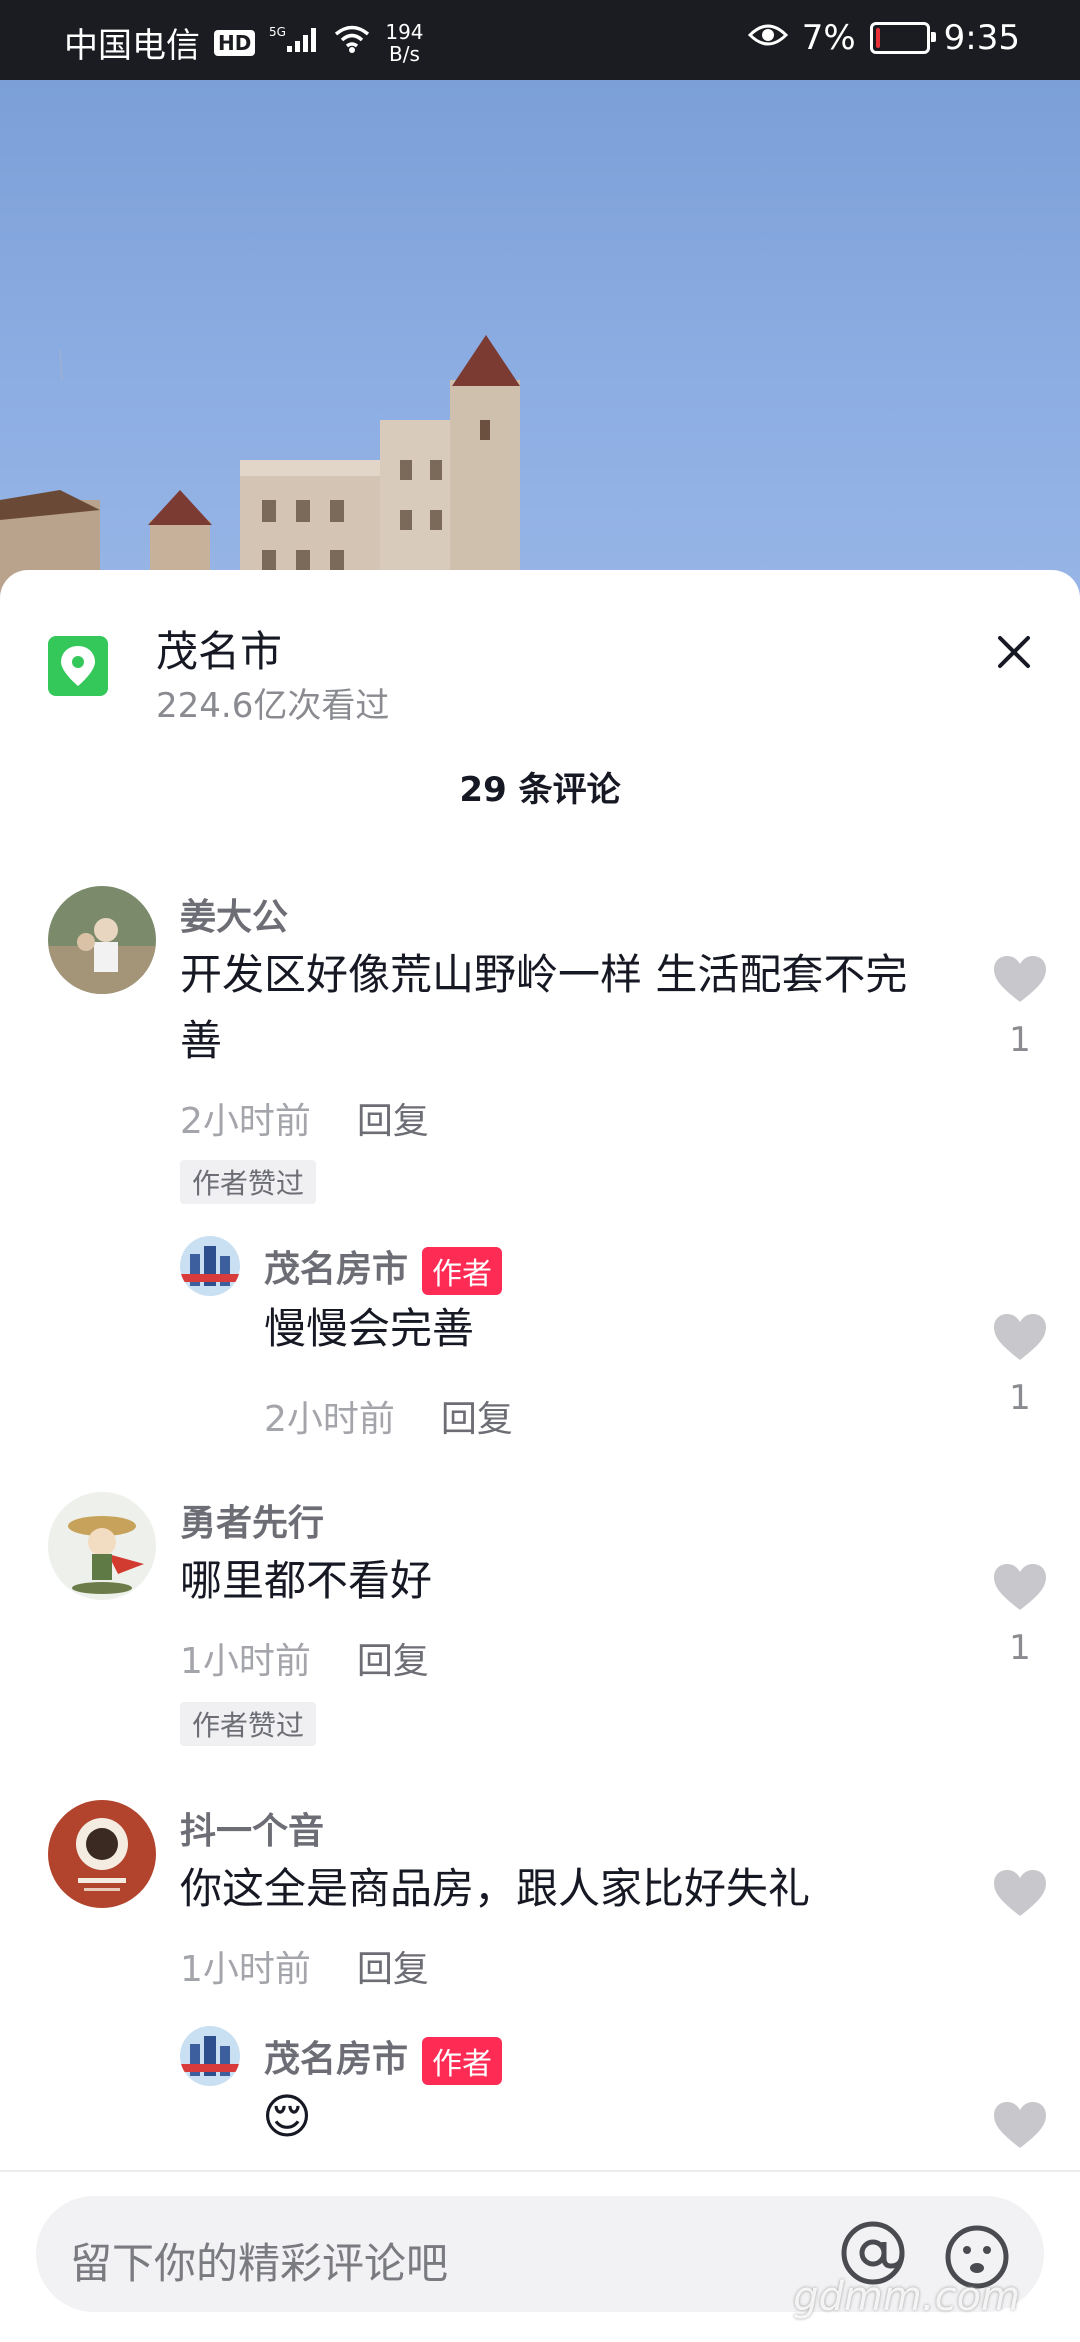 The width and height of the screenshot is (1080, 2342). I want to click on signal-icon: 5G, so click(294, 43).